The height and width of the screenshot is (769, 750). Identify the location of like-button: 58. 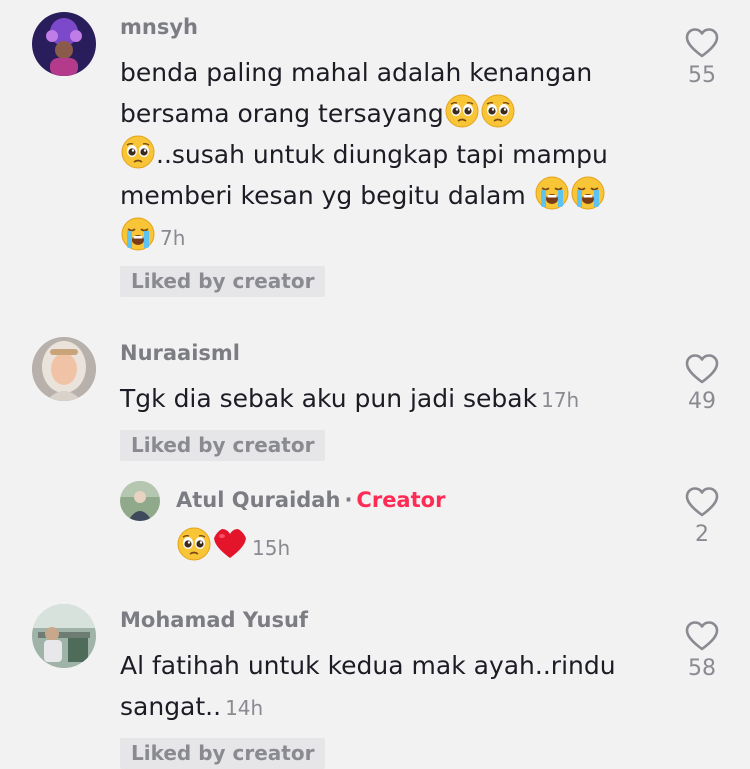
(702, 650).